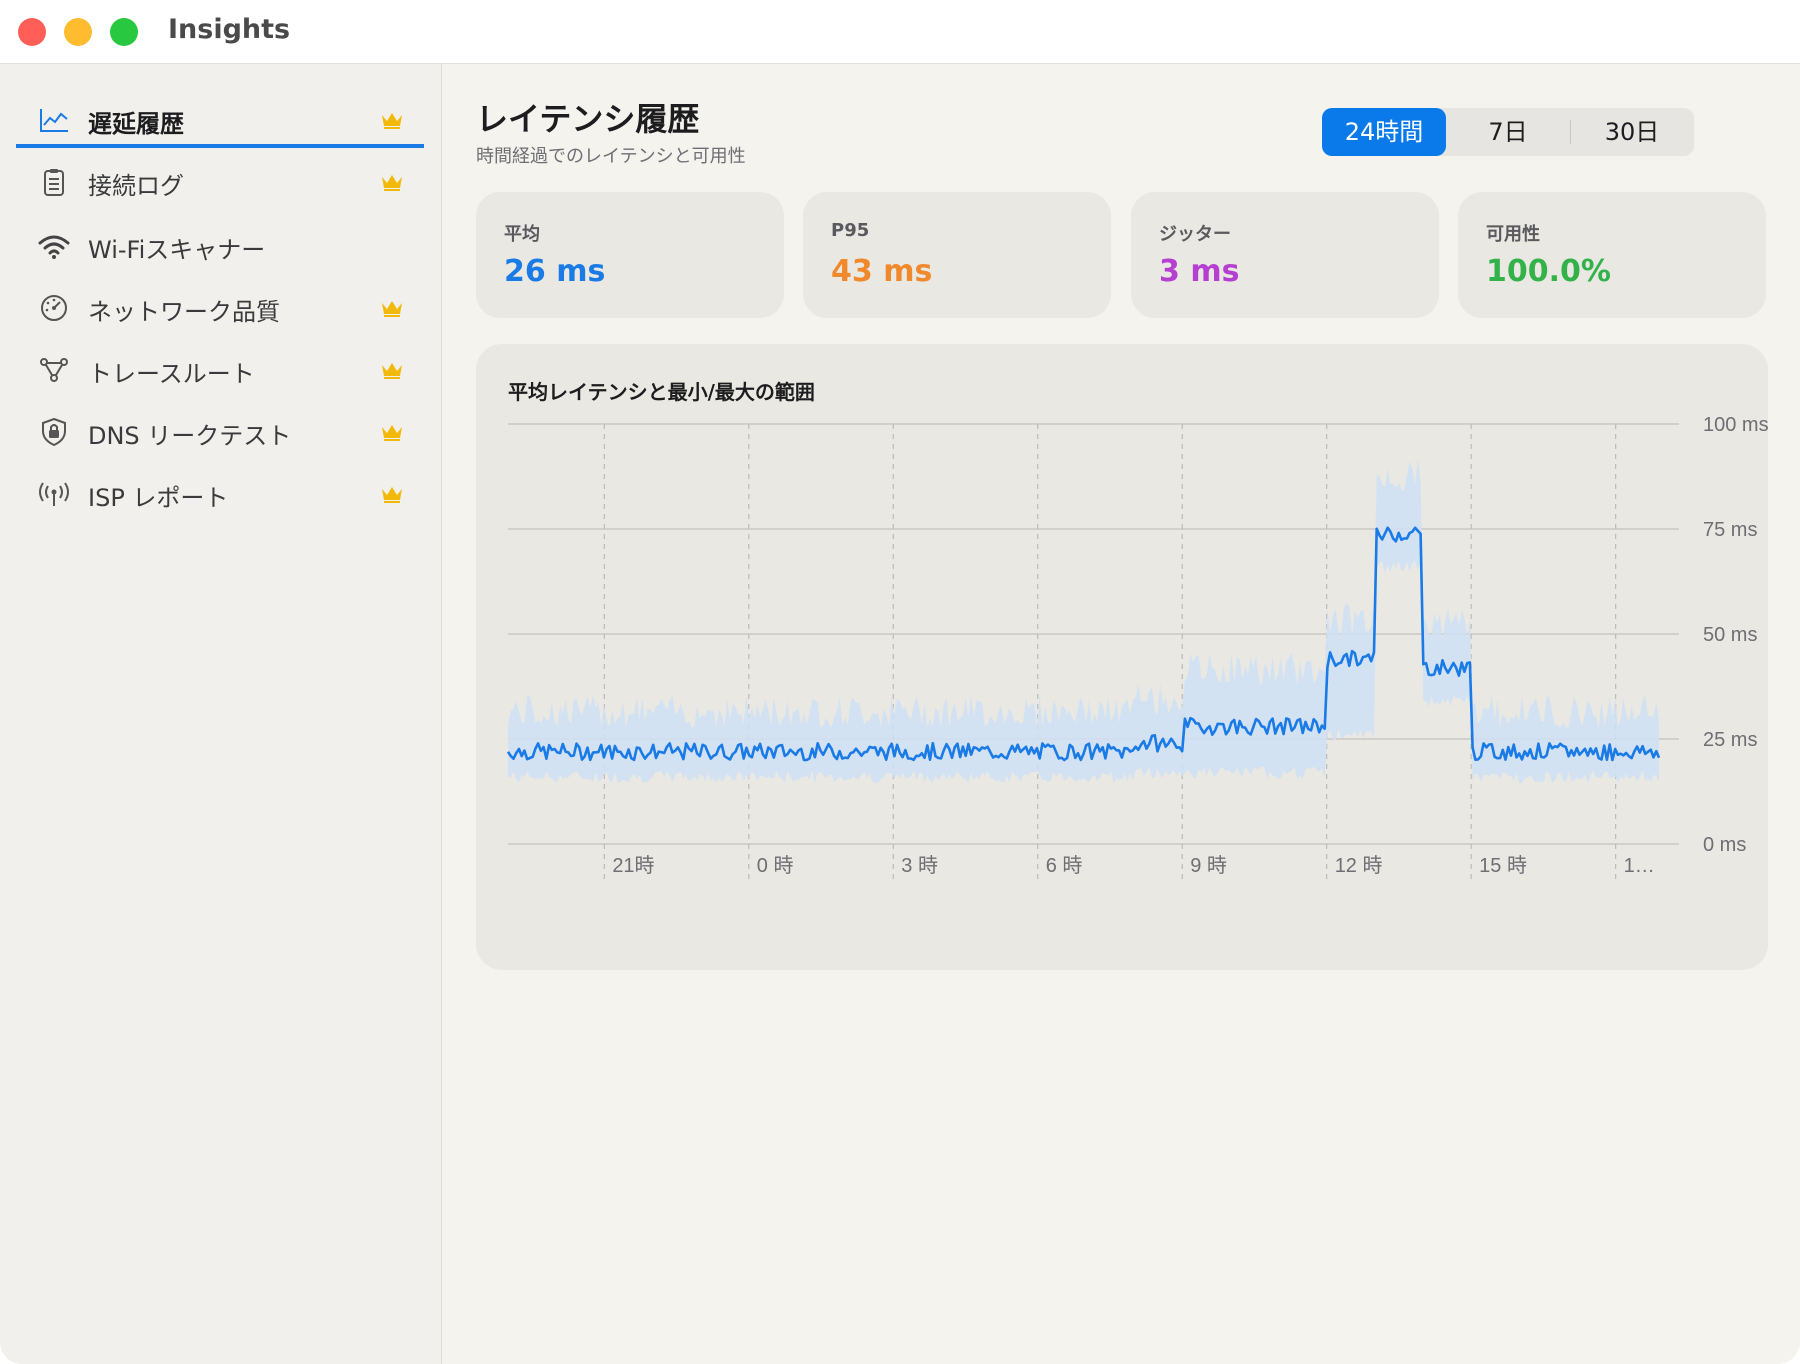  What do you see at coordinates (54, 432) in the screenshot?
I see `shield-lock-icon` at bounding box center [54, 432].